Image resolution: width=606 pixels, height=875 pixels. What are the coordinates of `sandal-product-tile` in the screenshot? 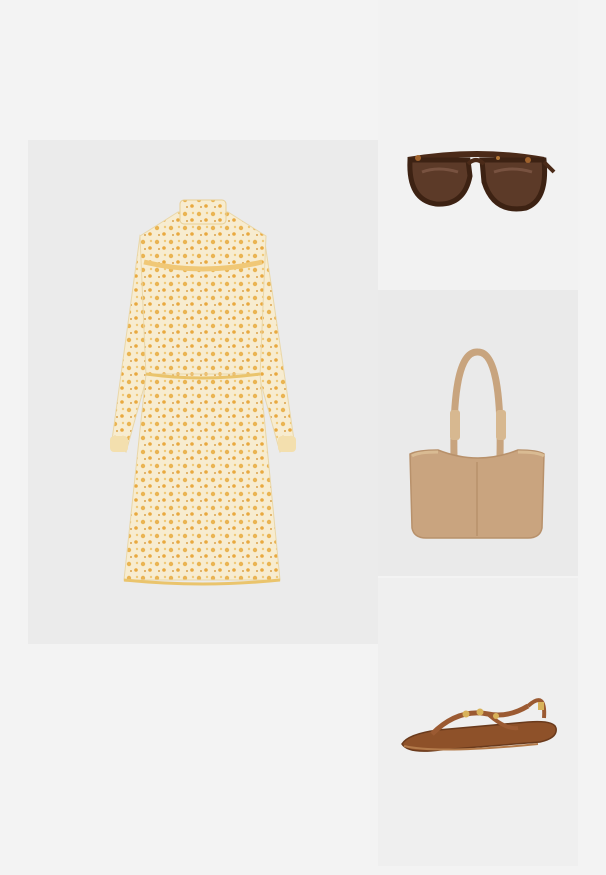 It's located at (478, 722).